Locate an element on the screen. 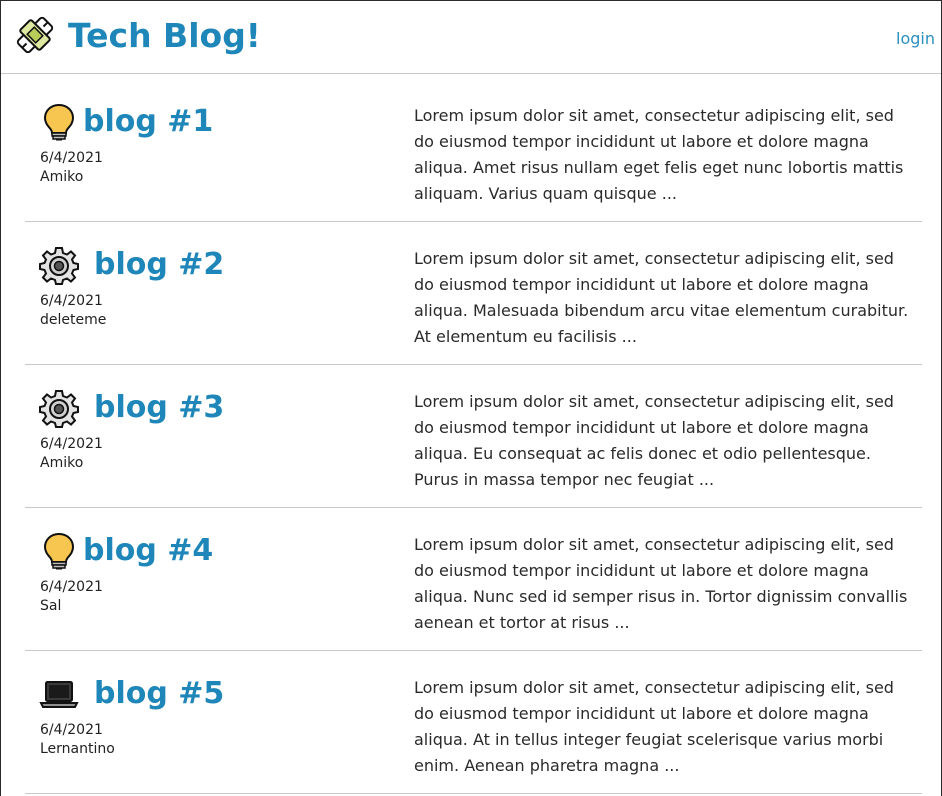 Image resolution: width=942 pixels, height=796 pixels. post-title: blog #5 is located at coordinates (159, 694).